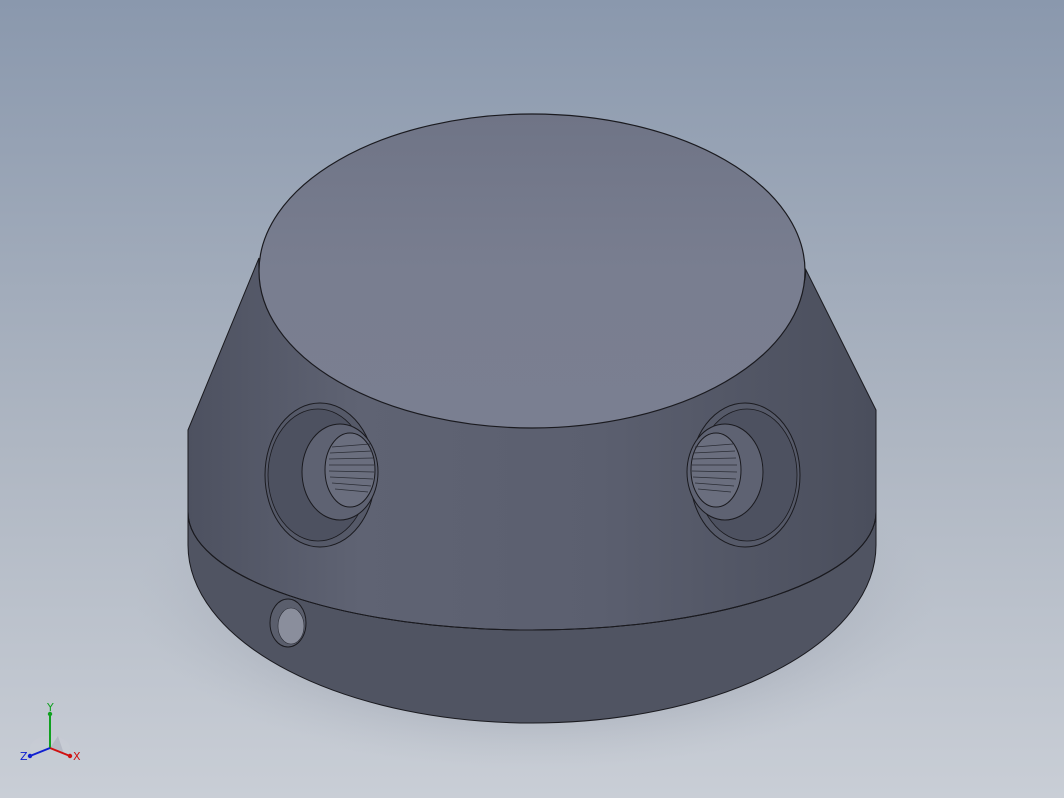 Image resolution: width=1064 pixels, height=798 pixels. Describe the element at coordinates (50, 707) in the screenshot. I see `y-axis-label: Y` at that location.